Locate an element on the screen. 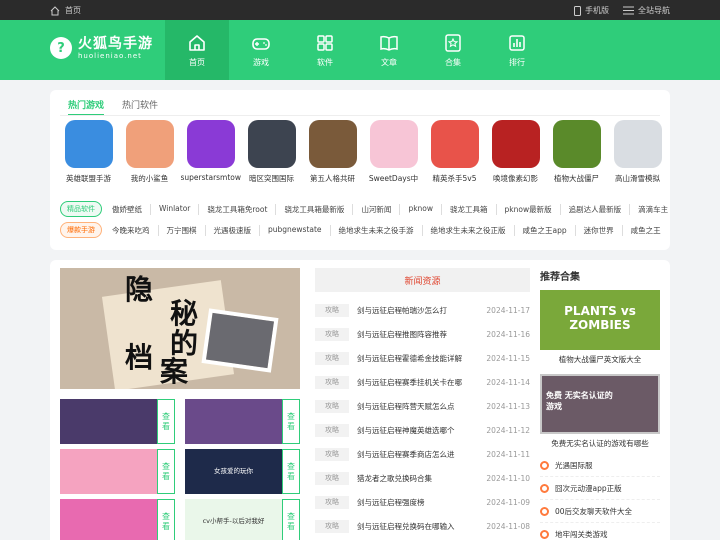  game-link: 咸鱼之王app is located at coordinates (544, 230).